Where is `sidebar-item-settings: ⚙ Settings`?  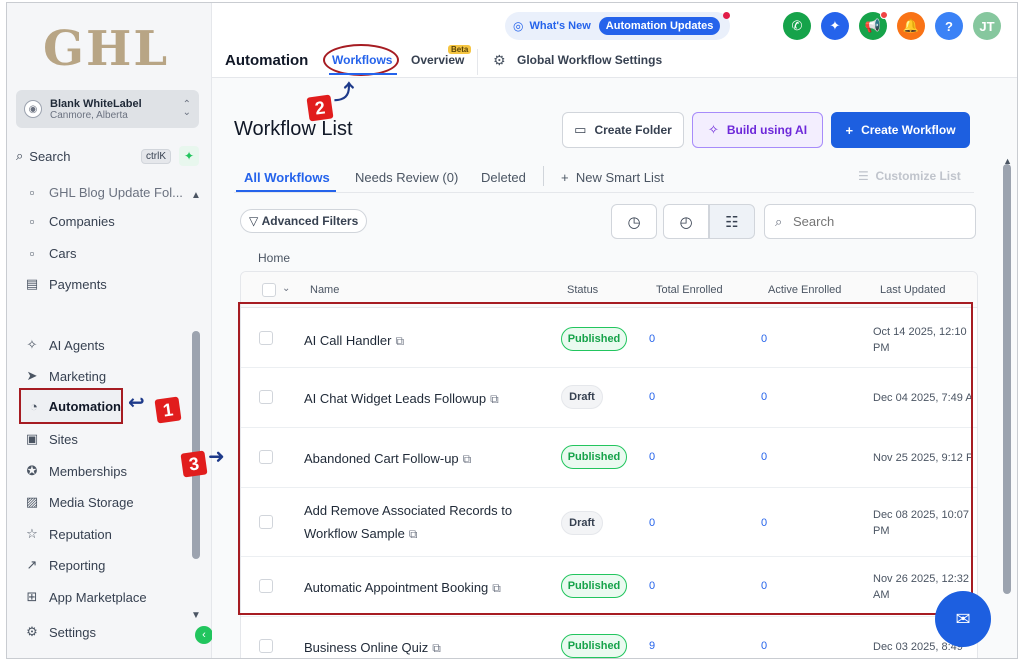 sidebar-item-settings: ⚙ Settings is located at coordinates (107, 632).